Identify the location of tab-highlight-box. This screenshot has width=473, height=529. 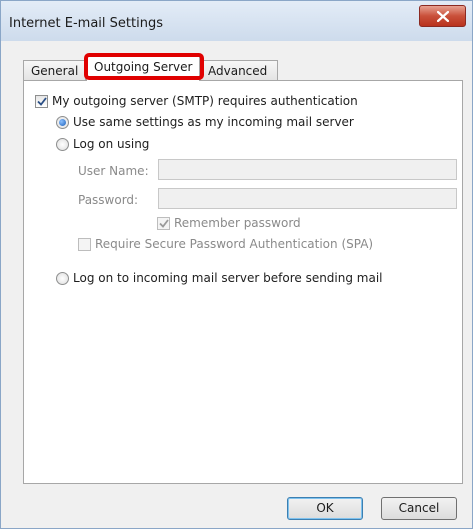
(144, 66).